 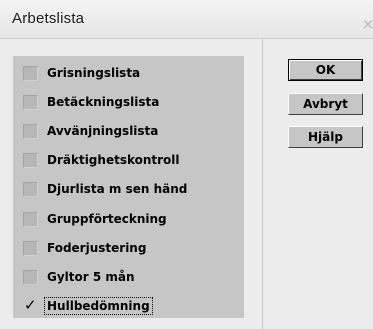 What do you see at coordinates (186, 19) in the screenshot?
I see `title-bar: Arbetslista ×` at bounding box center [186, 19].